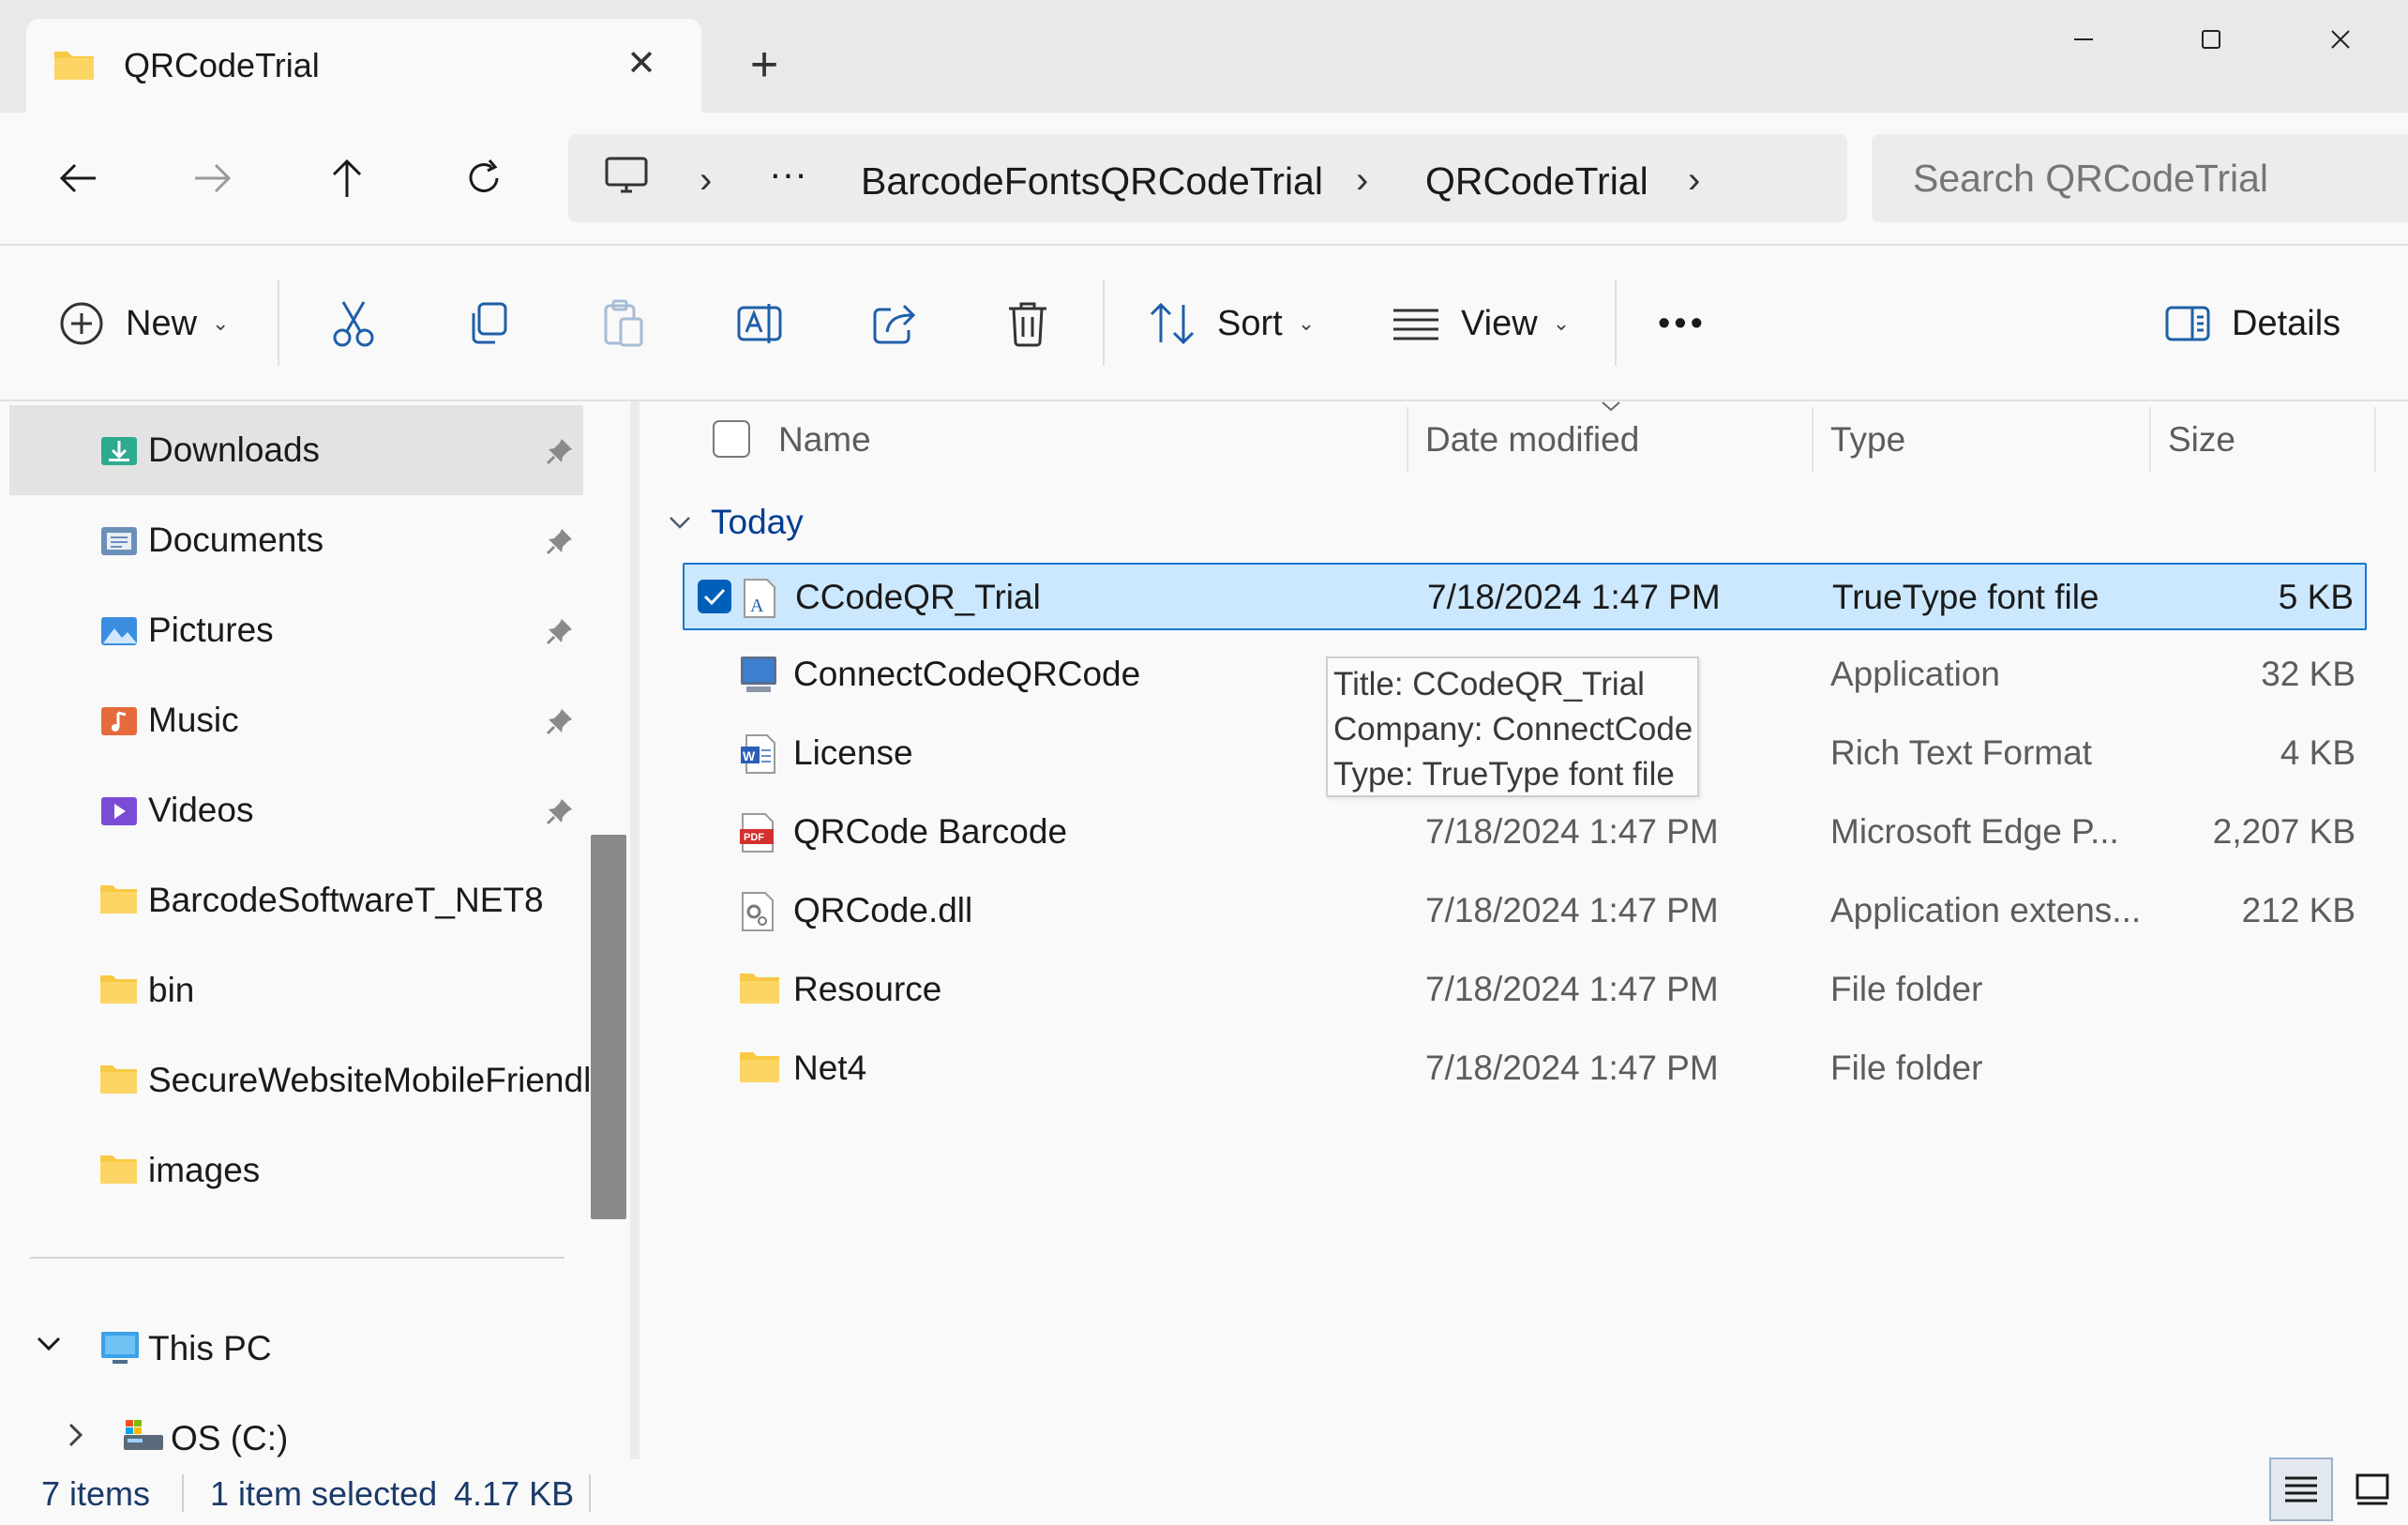 The width and height of the screenshot is (2408, 1525). What do you see at coordinates (119, 812) in the screenshot?
I see `videos-icon` at bounding box center [119, 812].